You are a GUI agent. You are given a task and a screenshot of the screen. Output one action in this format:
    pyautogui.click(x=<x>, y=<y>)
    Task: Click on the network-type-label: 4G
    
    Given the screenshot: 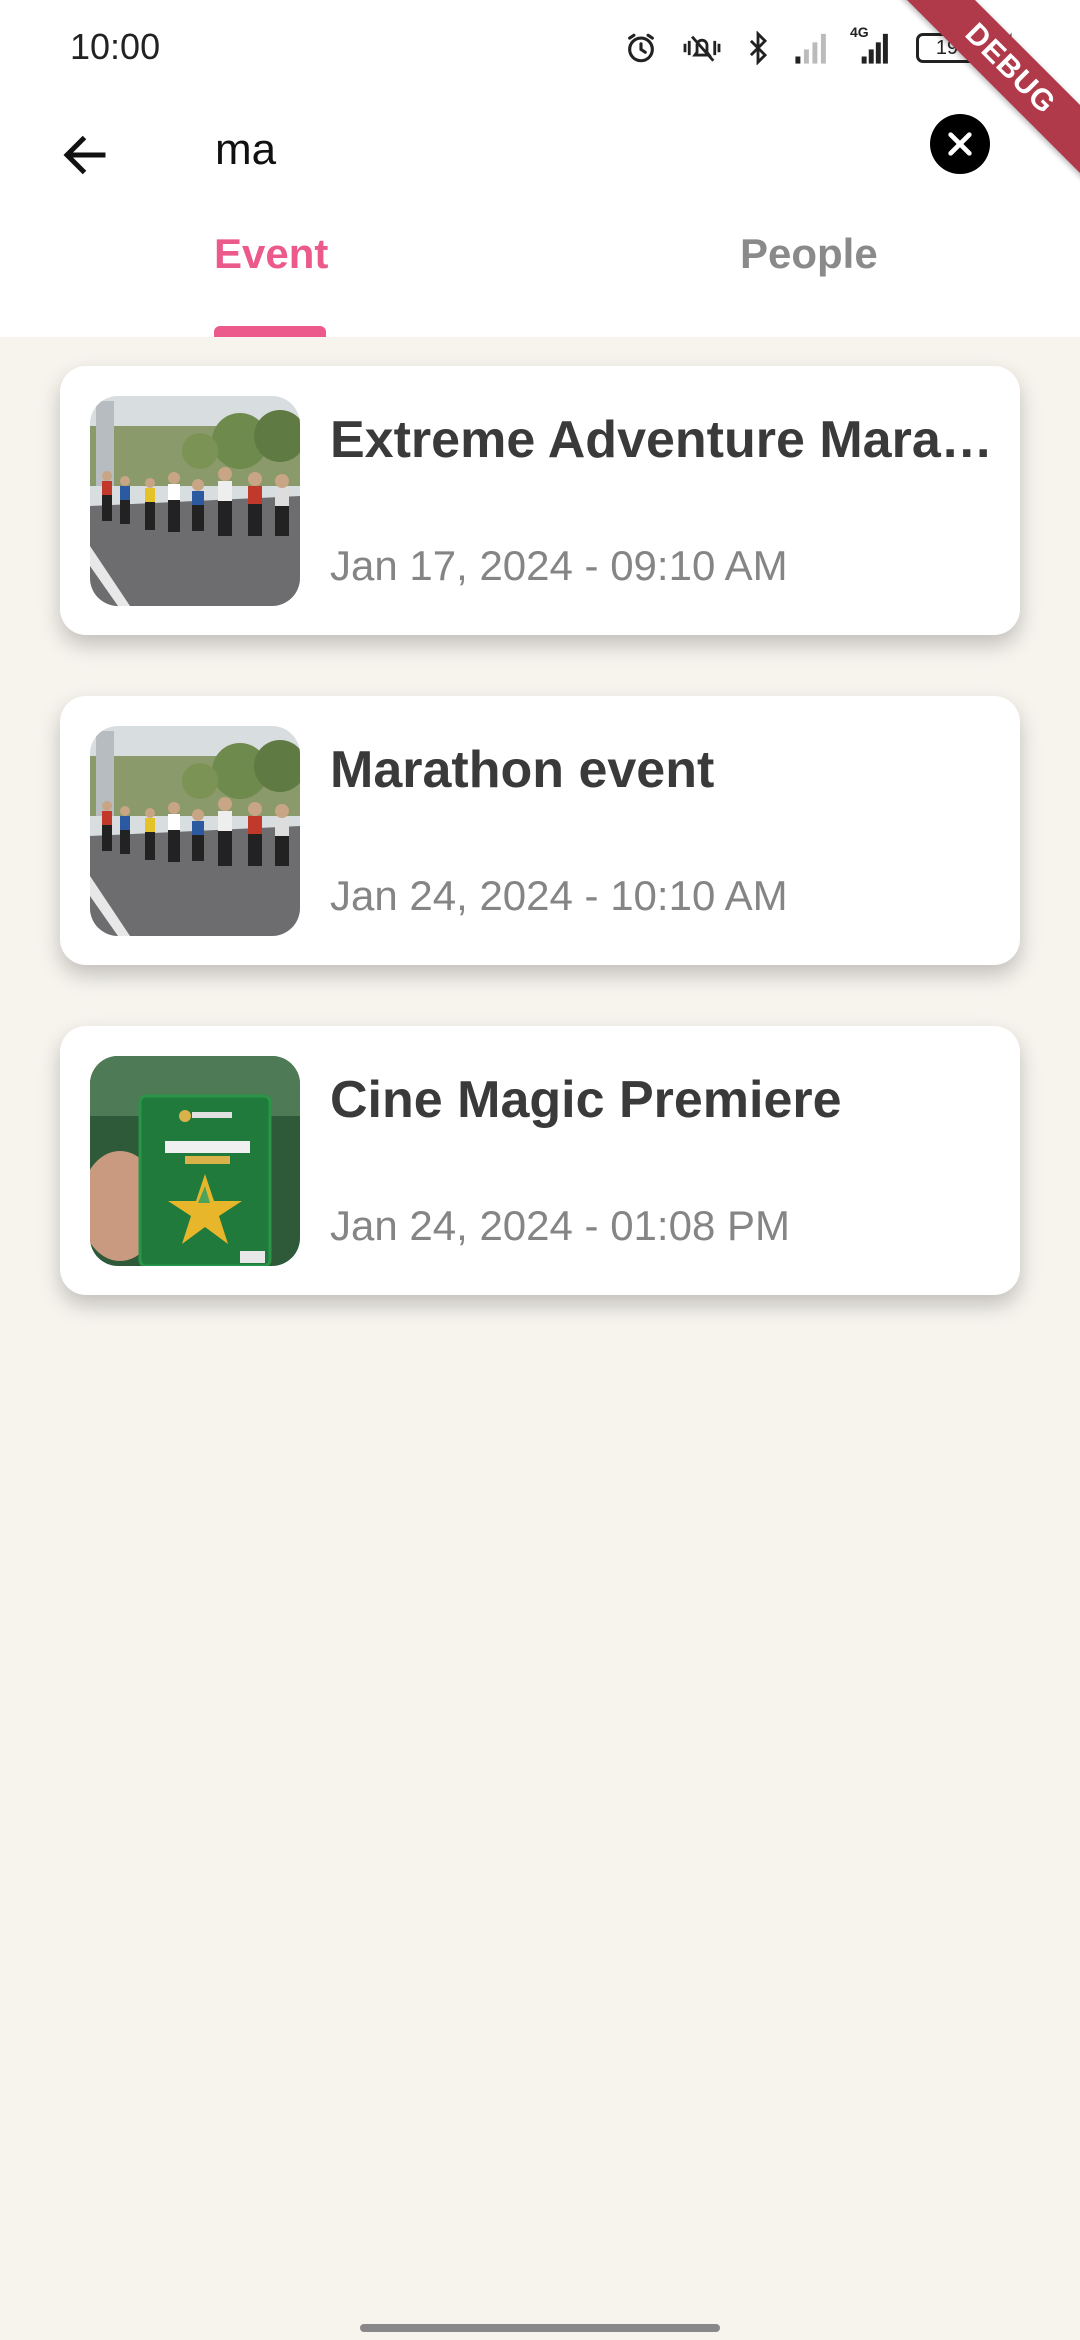 What is the action you would take?
    pyautogui.click(x=859, y=32)
    